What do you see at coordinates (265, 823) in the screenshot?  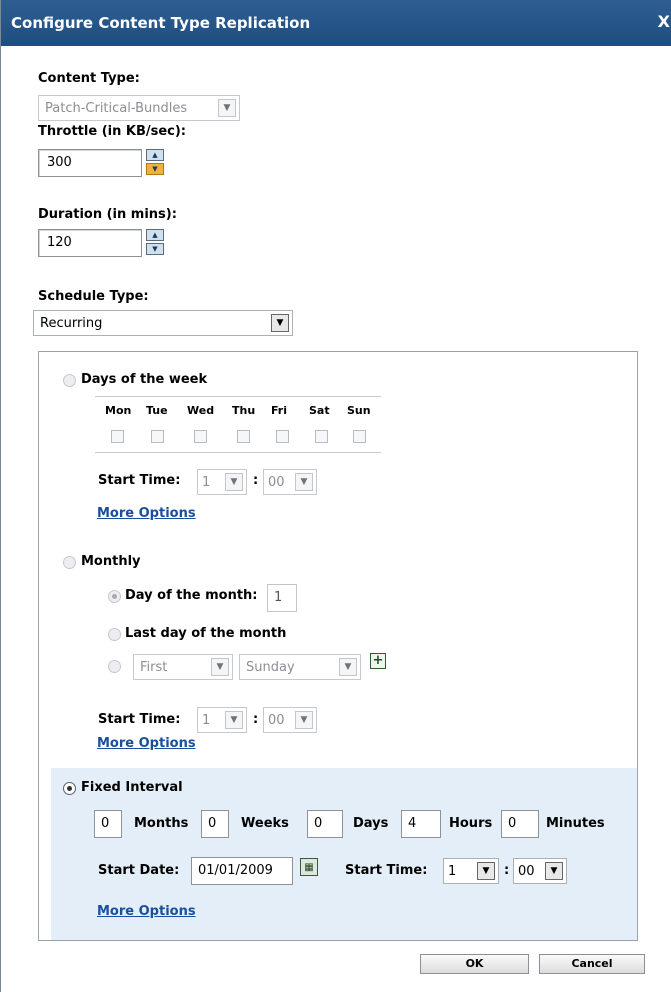 I see `weeks-label: Weeks` at bounding box center [265, 823].